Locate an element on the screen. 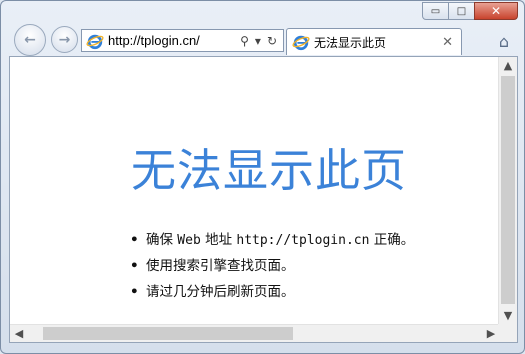  horizontal-scrollbar: ◀ ▶ is located at coordinates (255, 333).